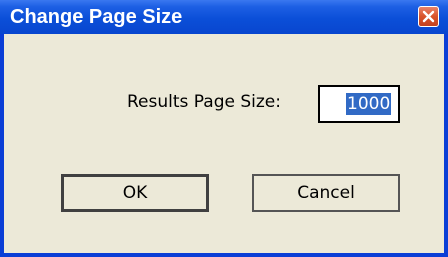 The width and height of the screenshot is (448, 257). What do you see at coordinates (204, 102) in the screenshot?
I see `page-size-label: Results Page Size:` at bounding box center [204, 102].